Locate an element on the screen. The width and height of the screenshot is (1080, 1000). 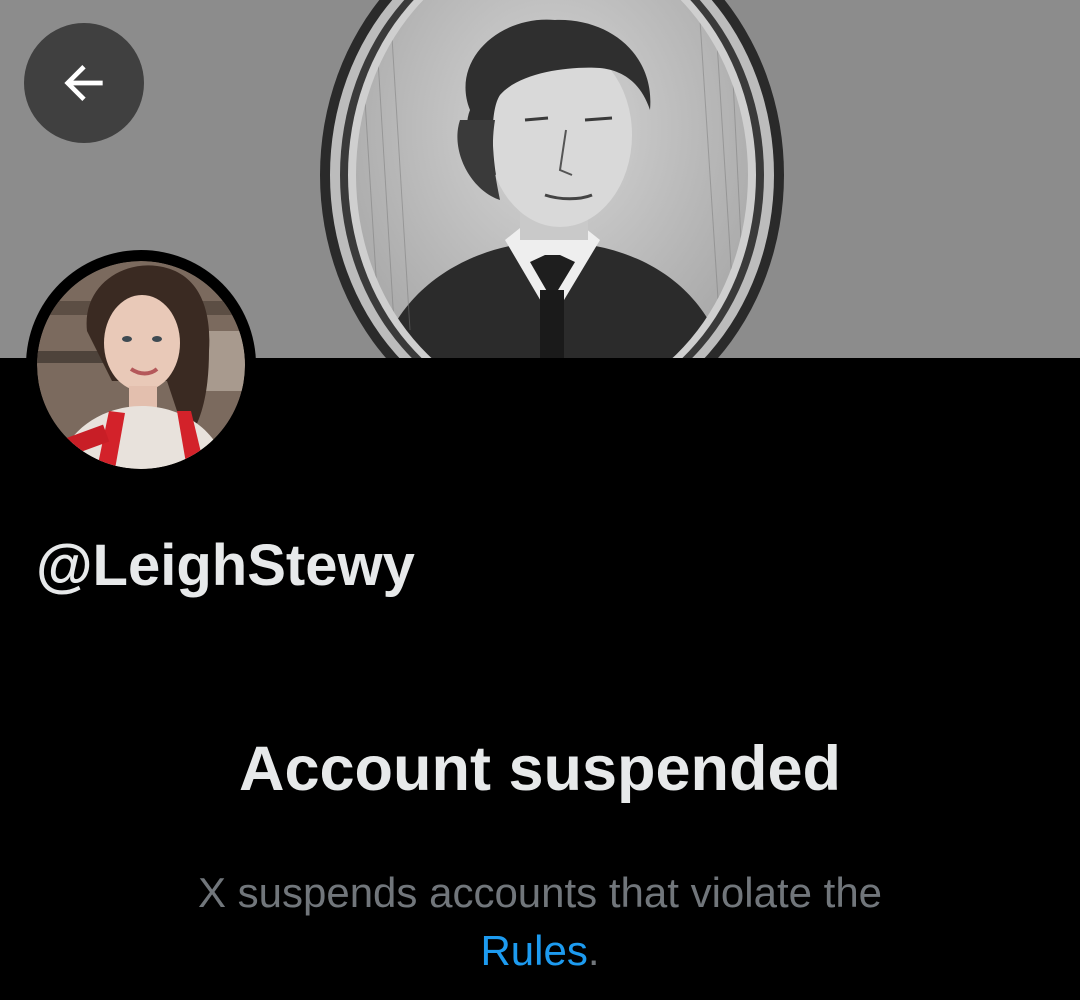
suspension-message-period: . is located at coordinates (593, 950).